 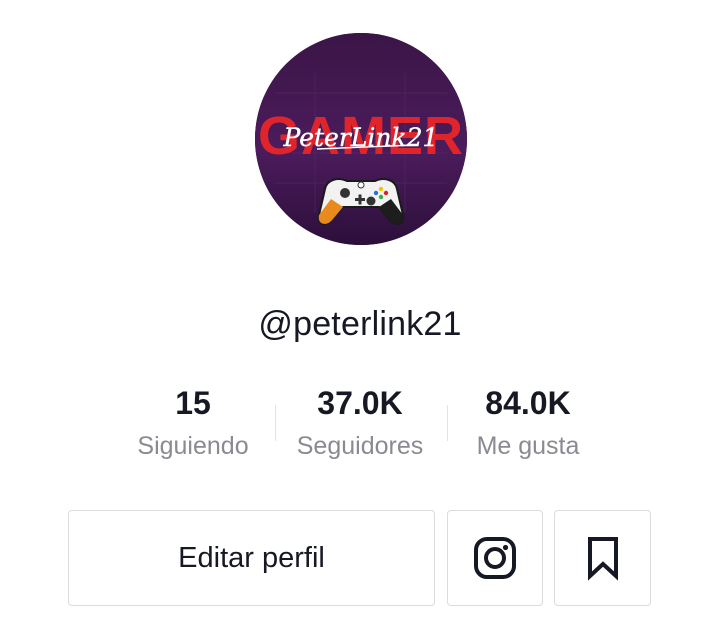 I want to click on profile-avatar: GAMER PeterLink21, so click(x=361, y=139).